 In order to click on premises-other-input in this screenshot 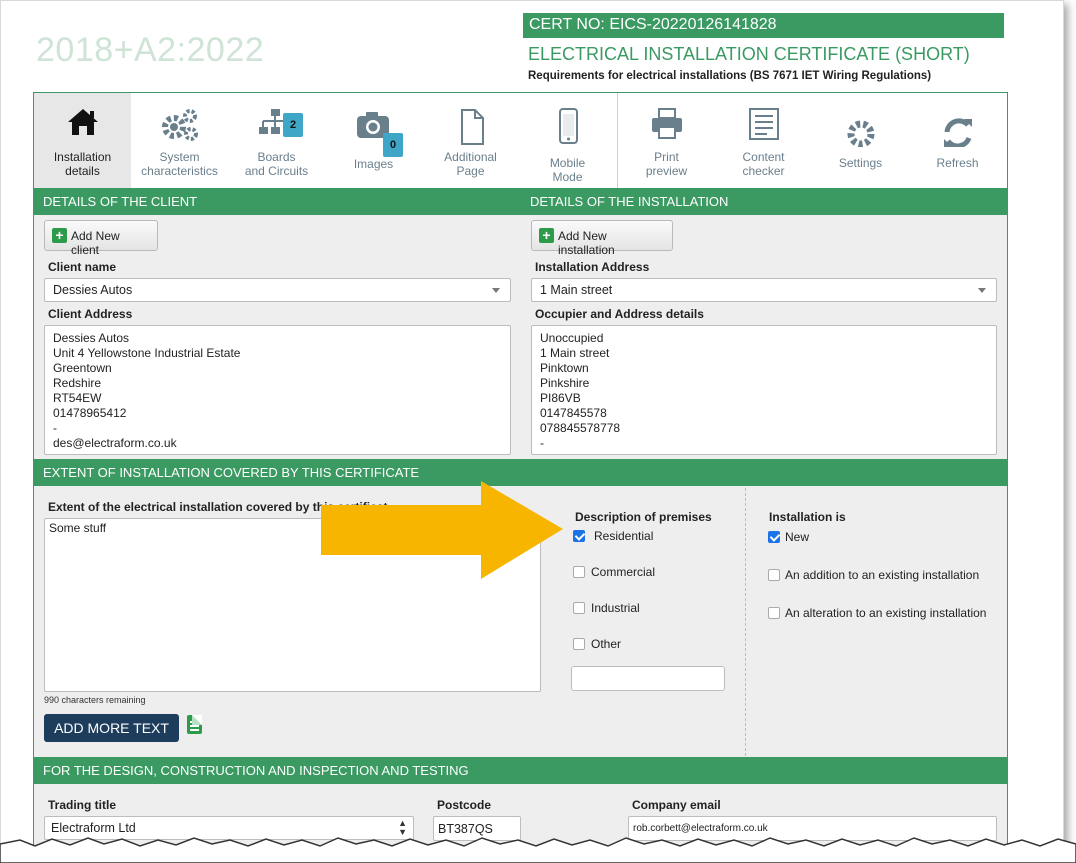, I will do `click(648, 678)`.